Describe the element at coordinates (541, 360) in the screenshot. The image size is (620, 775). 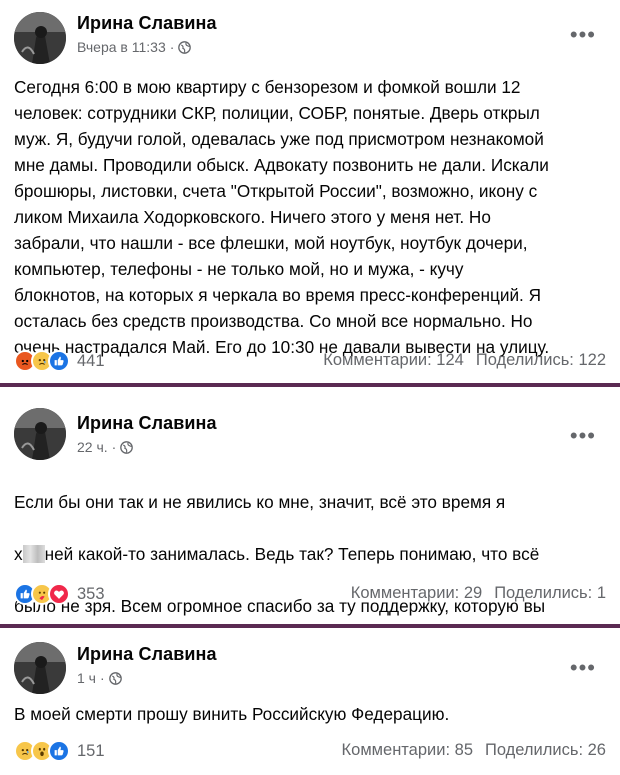
I see `shares-link: Поделились: 122` at that location.